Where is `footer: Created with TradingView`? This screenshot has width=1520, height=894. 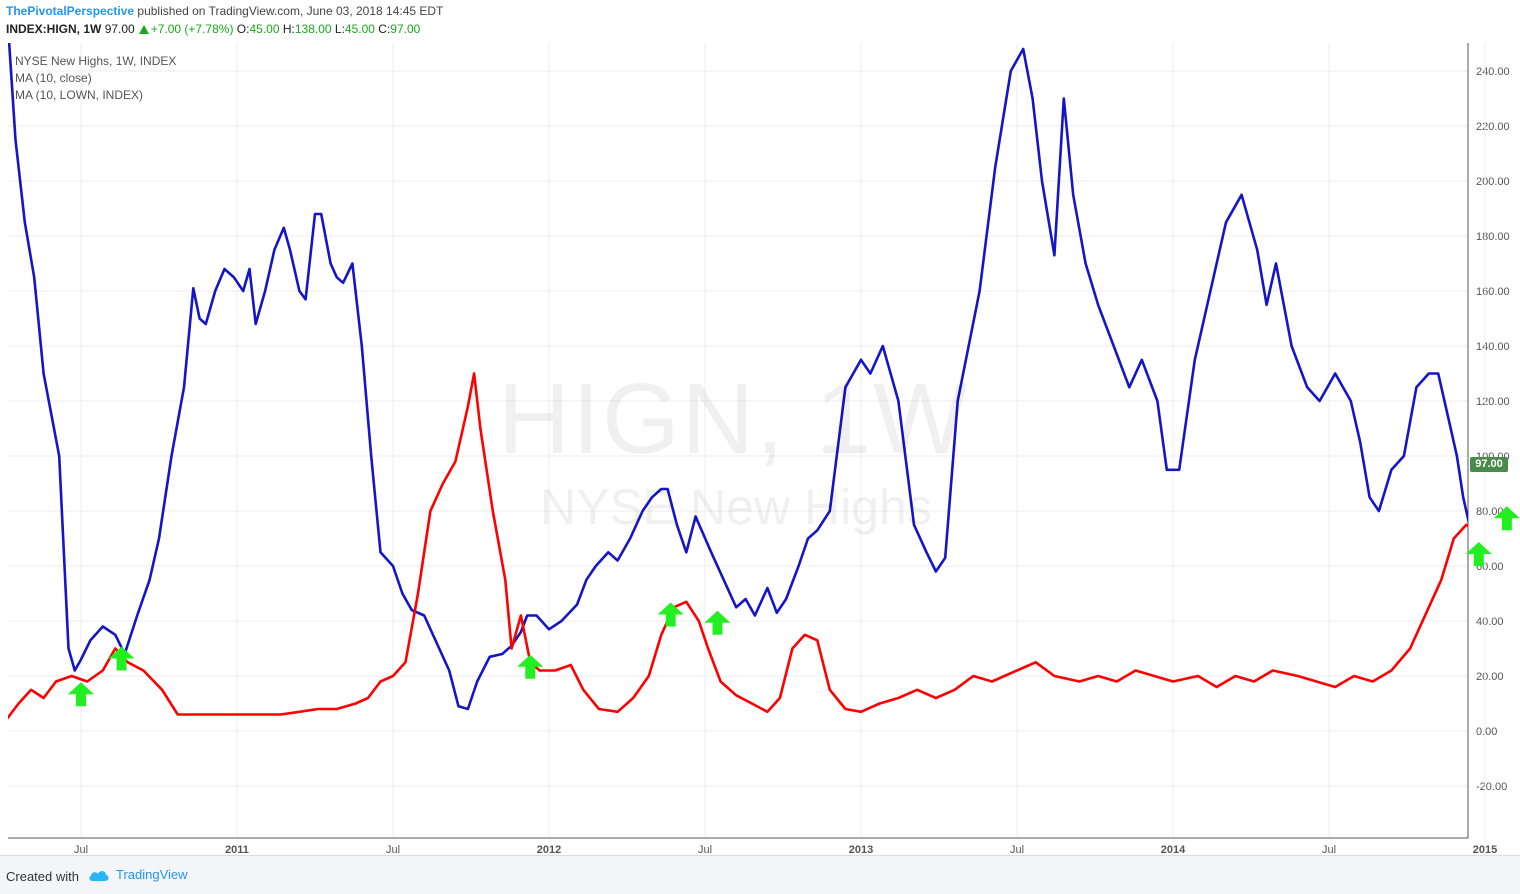 footer: Created with TradingView is located at coordinates (760, 874).